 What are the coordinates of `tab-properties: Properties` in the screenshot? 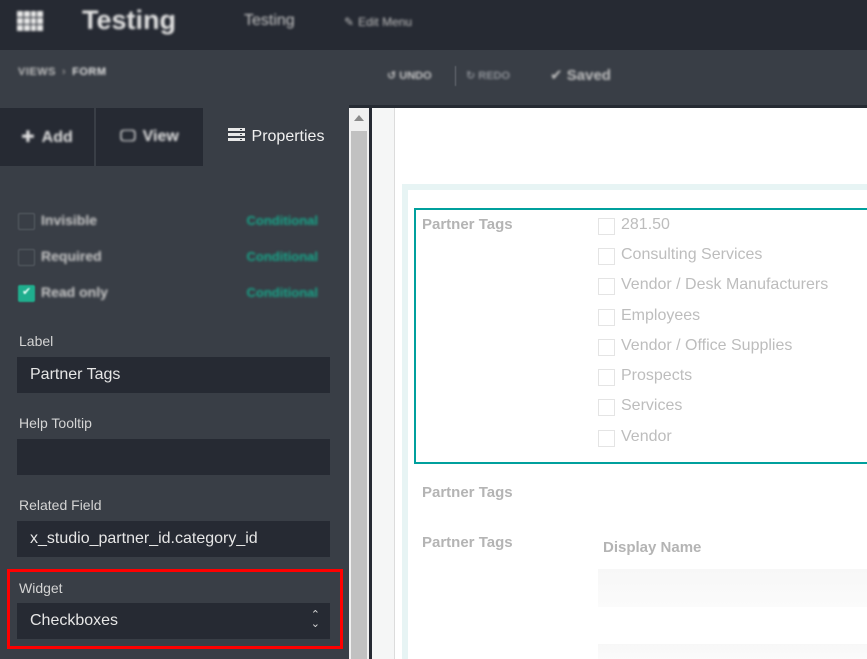 It's located at (276, 137).